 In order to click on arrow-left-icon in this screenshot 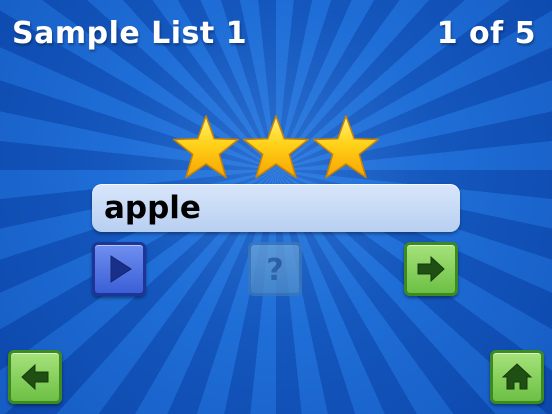, I will do `click(35, 377)`.